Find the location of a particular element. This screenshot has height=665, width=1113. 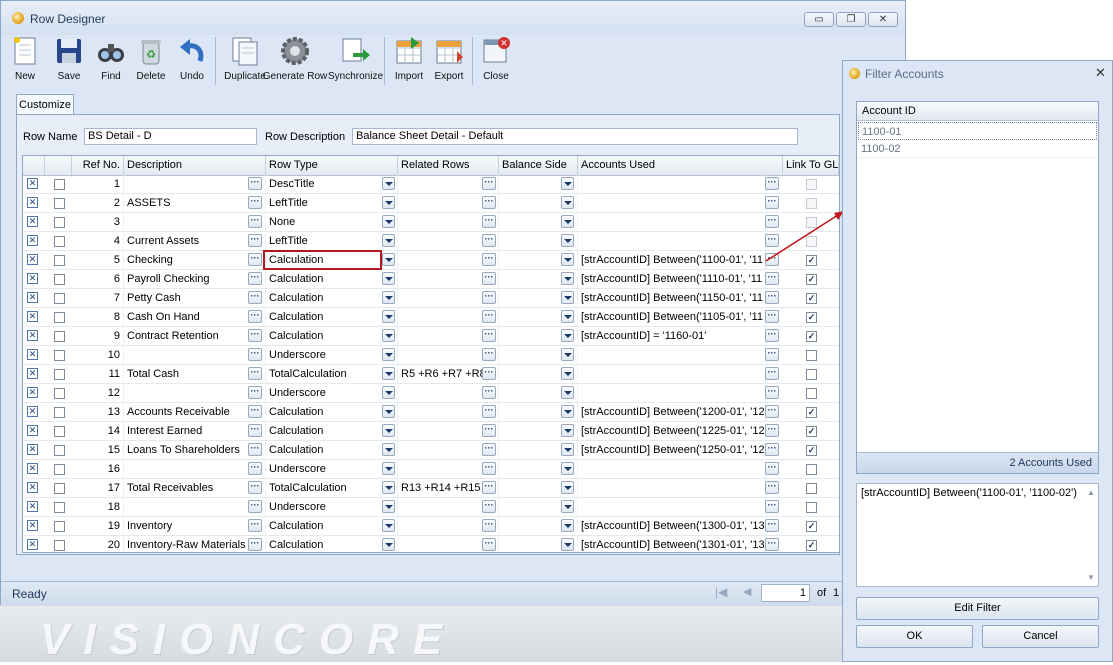

description-cell: Checking is located at coordinates (195, 260).